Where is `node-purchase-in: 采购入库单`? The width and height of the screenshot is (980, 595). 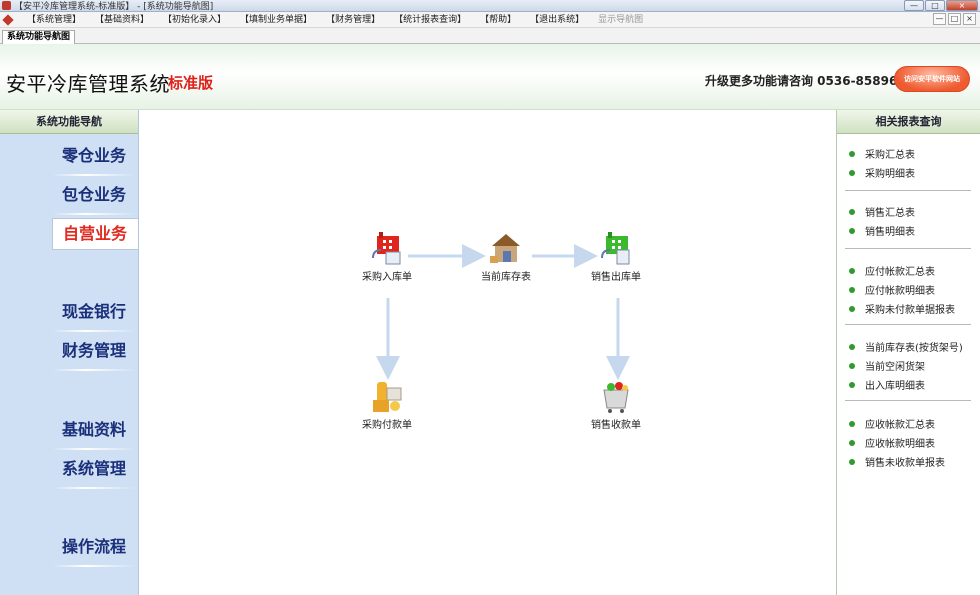 node-purchase-in: 采购入库单 is located at coordinates (387, 256).